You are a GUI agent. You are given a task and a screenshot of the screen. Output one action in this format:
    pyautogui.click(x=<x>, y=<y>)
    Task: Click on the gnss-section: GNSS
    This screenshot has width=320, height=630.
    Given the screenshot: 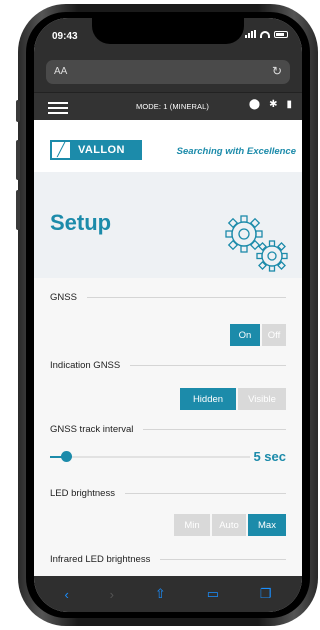 What is the action you would take?
    pyautogui.click(x=168, y=297)
    